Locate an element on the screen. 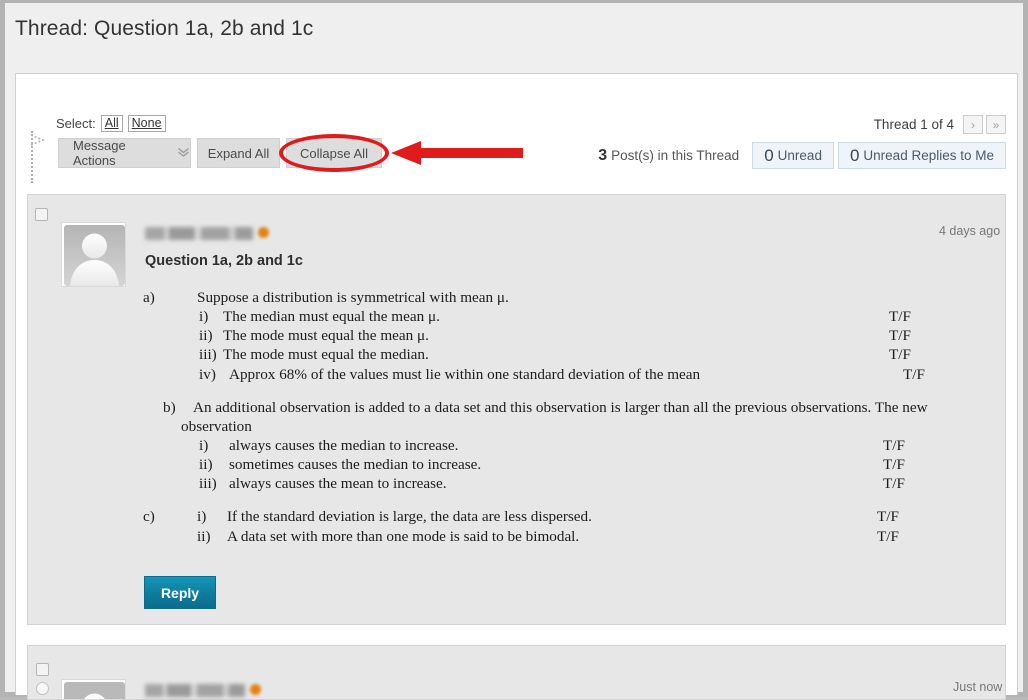 This screenshot has width=1028, height=700. post-count: 3 Post(s) in this Thread is located at coordinates (673, 155).